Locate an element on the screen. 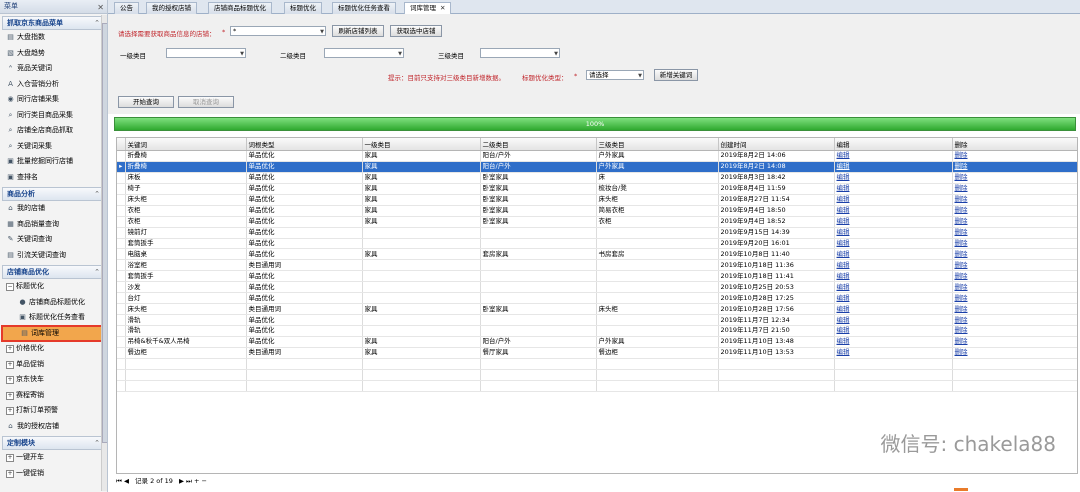 The width and height of the screenshot is (1080, 492). collapse-icon: − is located at coordinates (10, 287).